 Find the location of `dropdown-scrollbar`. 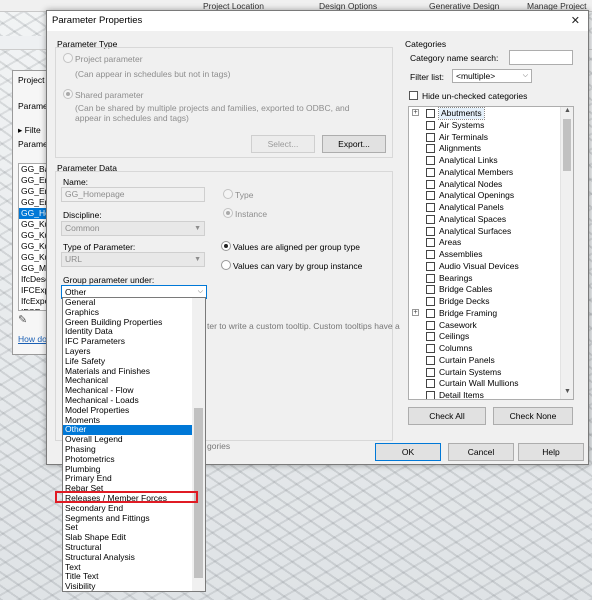

dropdown-scrollbar is located at coordinates (198, 444).